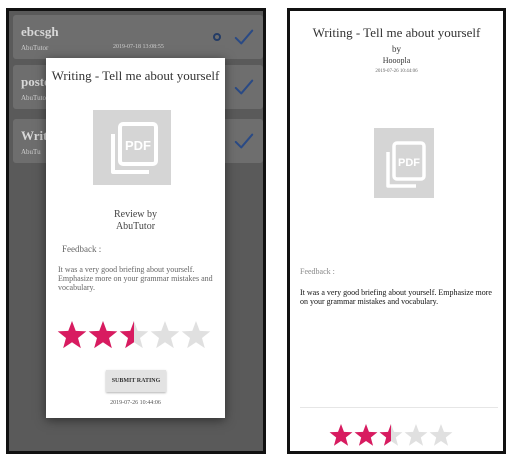 Image resolution: width=511 pixels, height=457 pixels. What do you see at coordinates (135, 226) in the screenshot?
I see `reviewer-name: AbuTutor` at bounding box center [135, 226].